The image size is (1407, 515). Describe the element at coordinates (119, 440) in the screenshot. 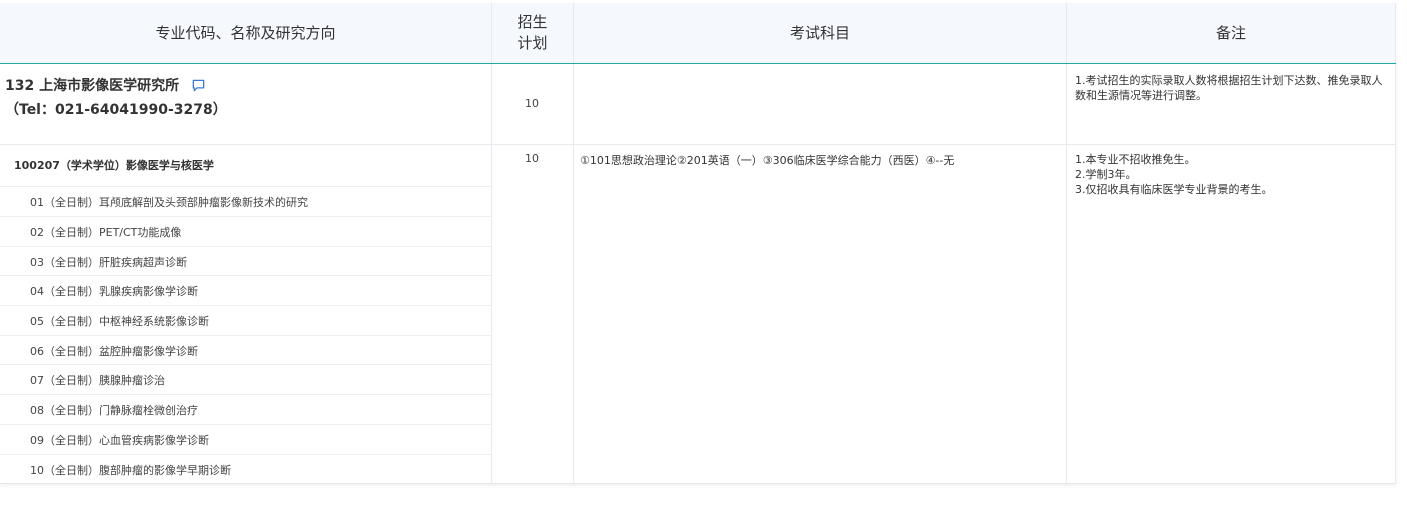

I see `direction-label: 09（全日制）心血管疾病影像学诊断` at that location.